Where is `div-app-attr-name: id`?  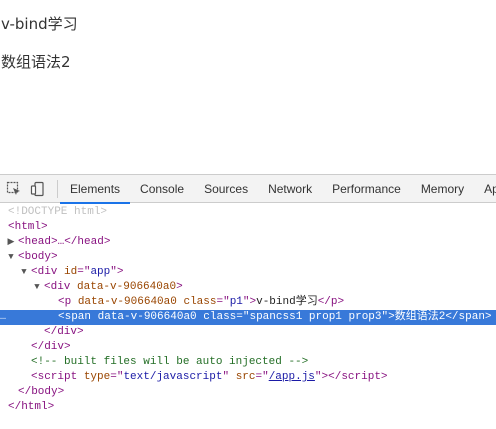 div-app-attr-name: id is located at coordinates (71, 272).